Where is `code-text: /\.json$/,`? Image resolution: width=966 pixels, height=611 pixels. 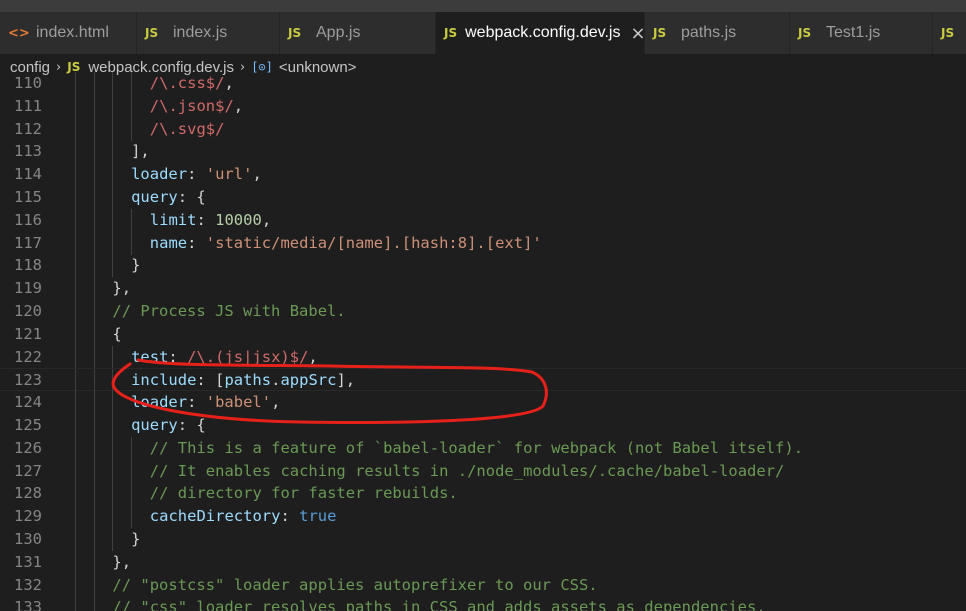 code-text: /\.json$/, is located at coordinates (196, 106).